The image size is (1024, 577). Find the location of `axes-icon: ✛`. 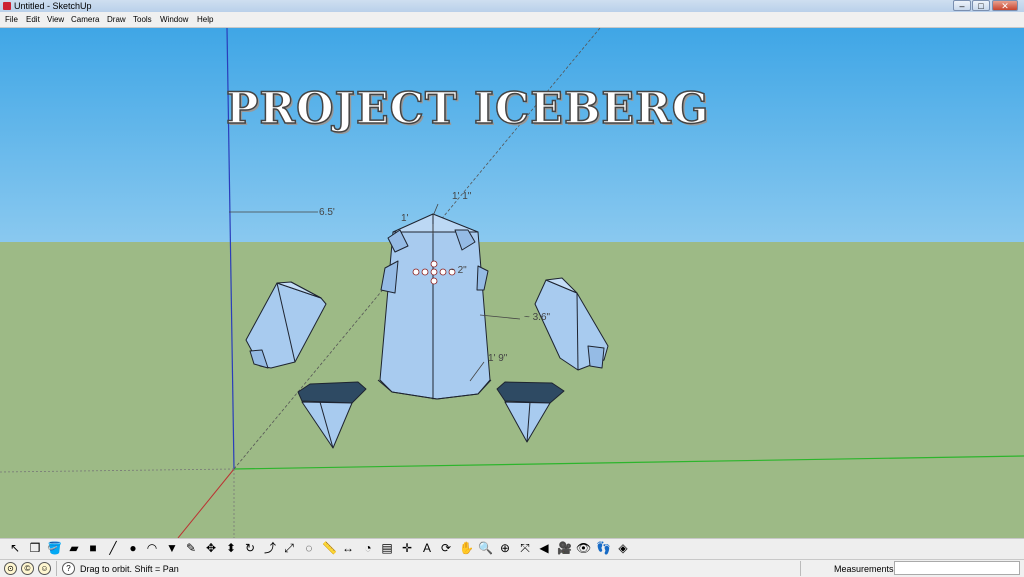

axes-icon: ✛ is located at coordinates (407, 548).